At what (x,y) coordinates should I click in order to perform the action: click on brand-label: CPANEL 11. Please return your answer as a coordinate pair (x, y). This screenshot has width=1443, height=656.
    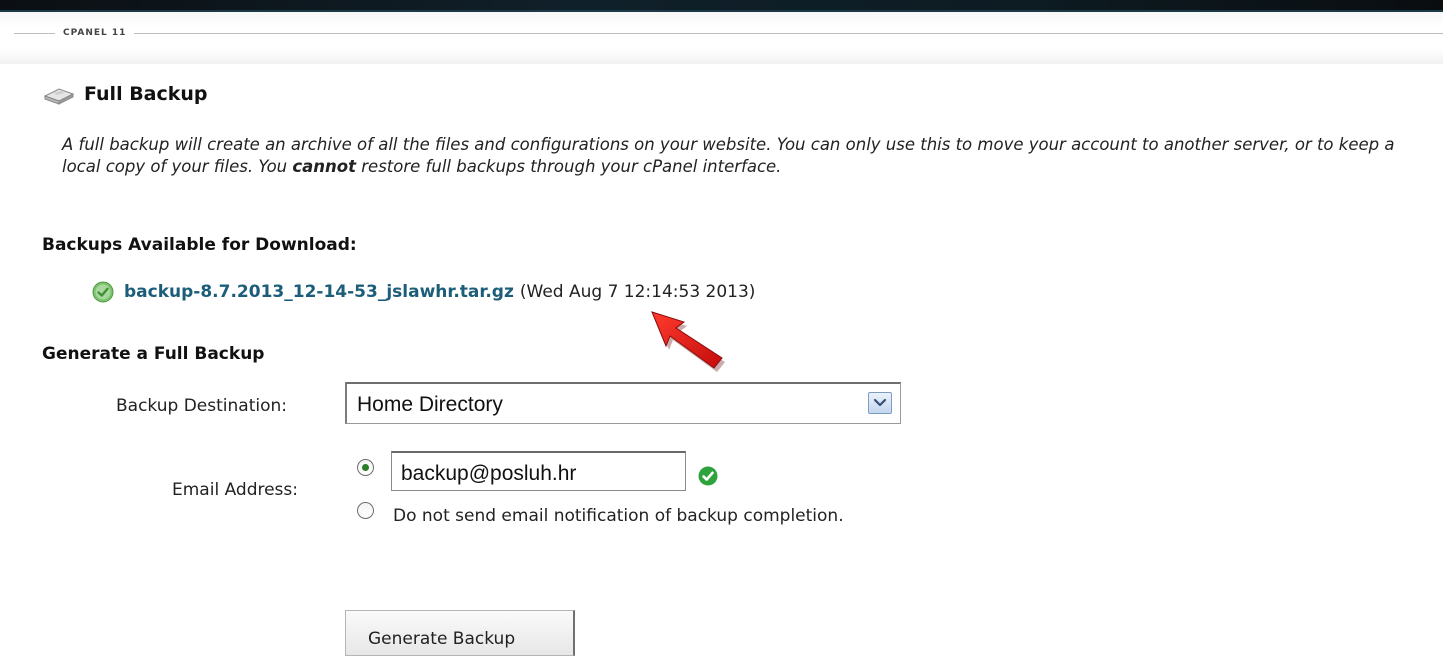
    Looking at the image, I should click on (95, 33).